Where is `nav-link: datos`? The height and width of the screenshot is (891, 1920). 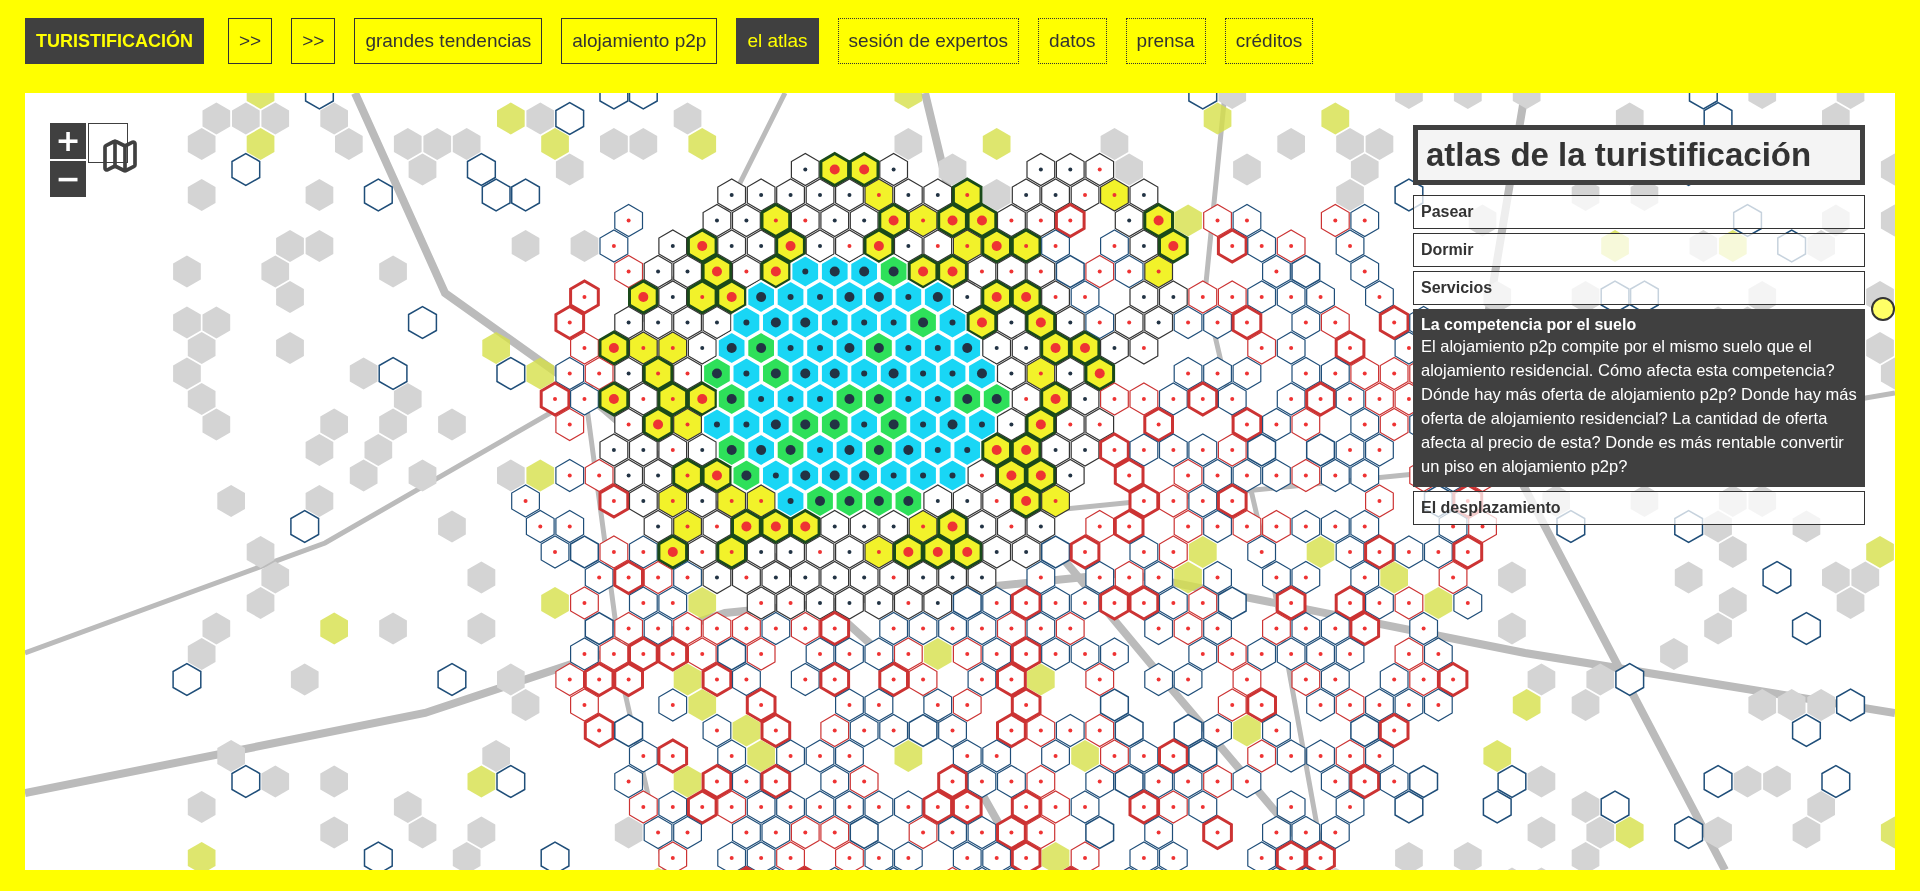 nav-link: datos is located at coordinates (1072, 41).